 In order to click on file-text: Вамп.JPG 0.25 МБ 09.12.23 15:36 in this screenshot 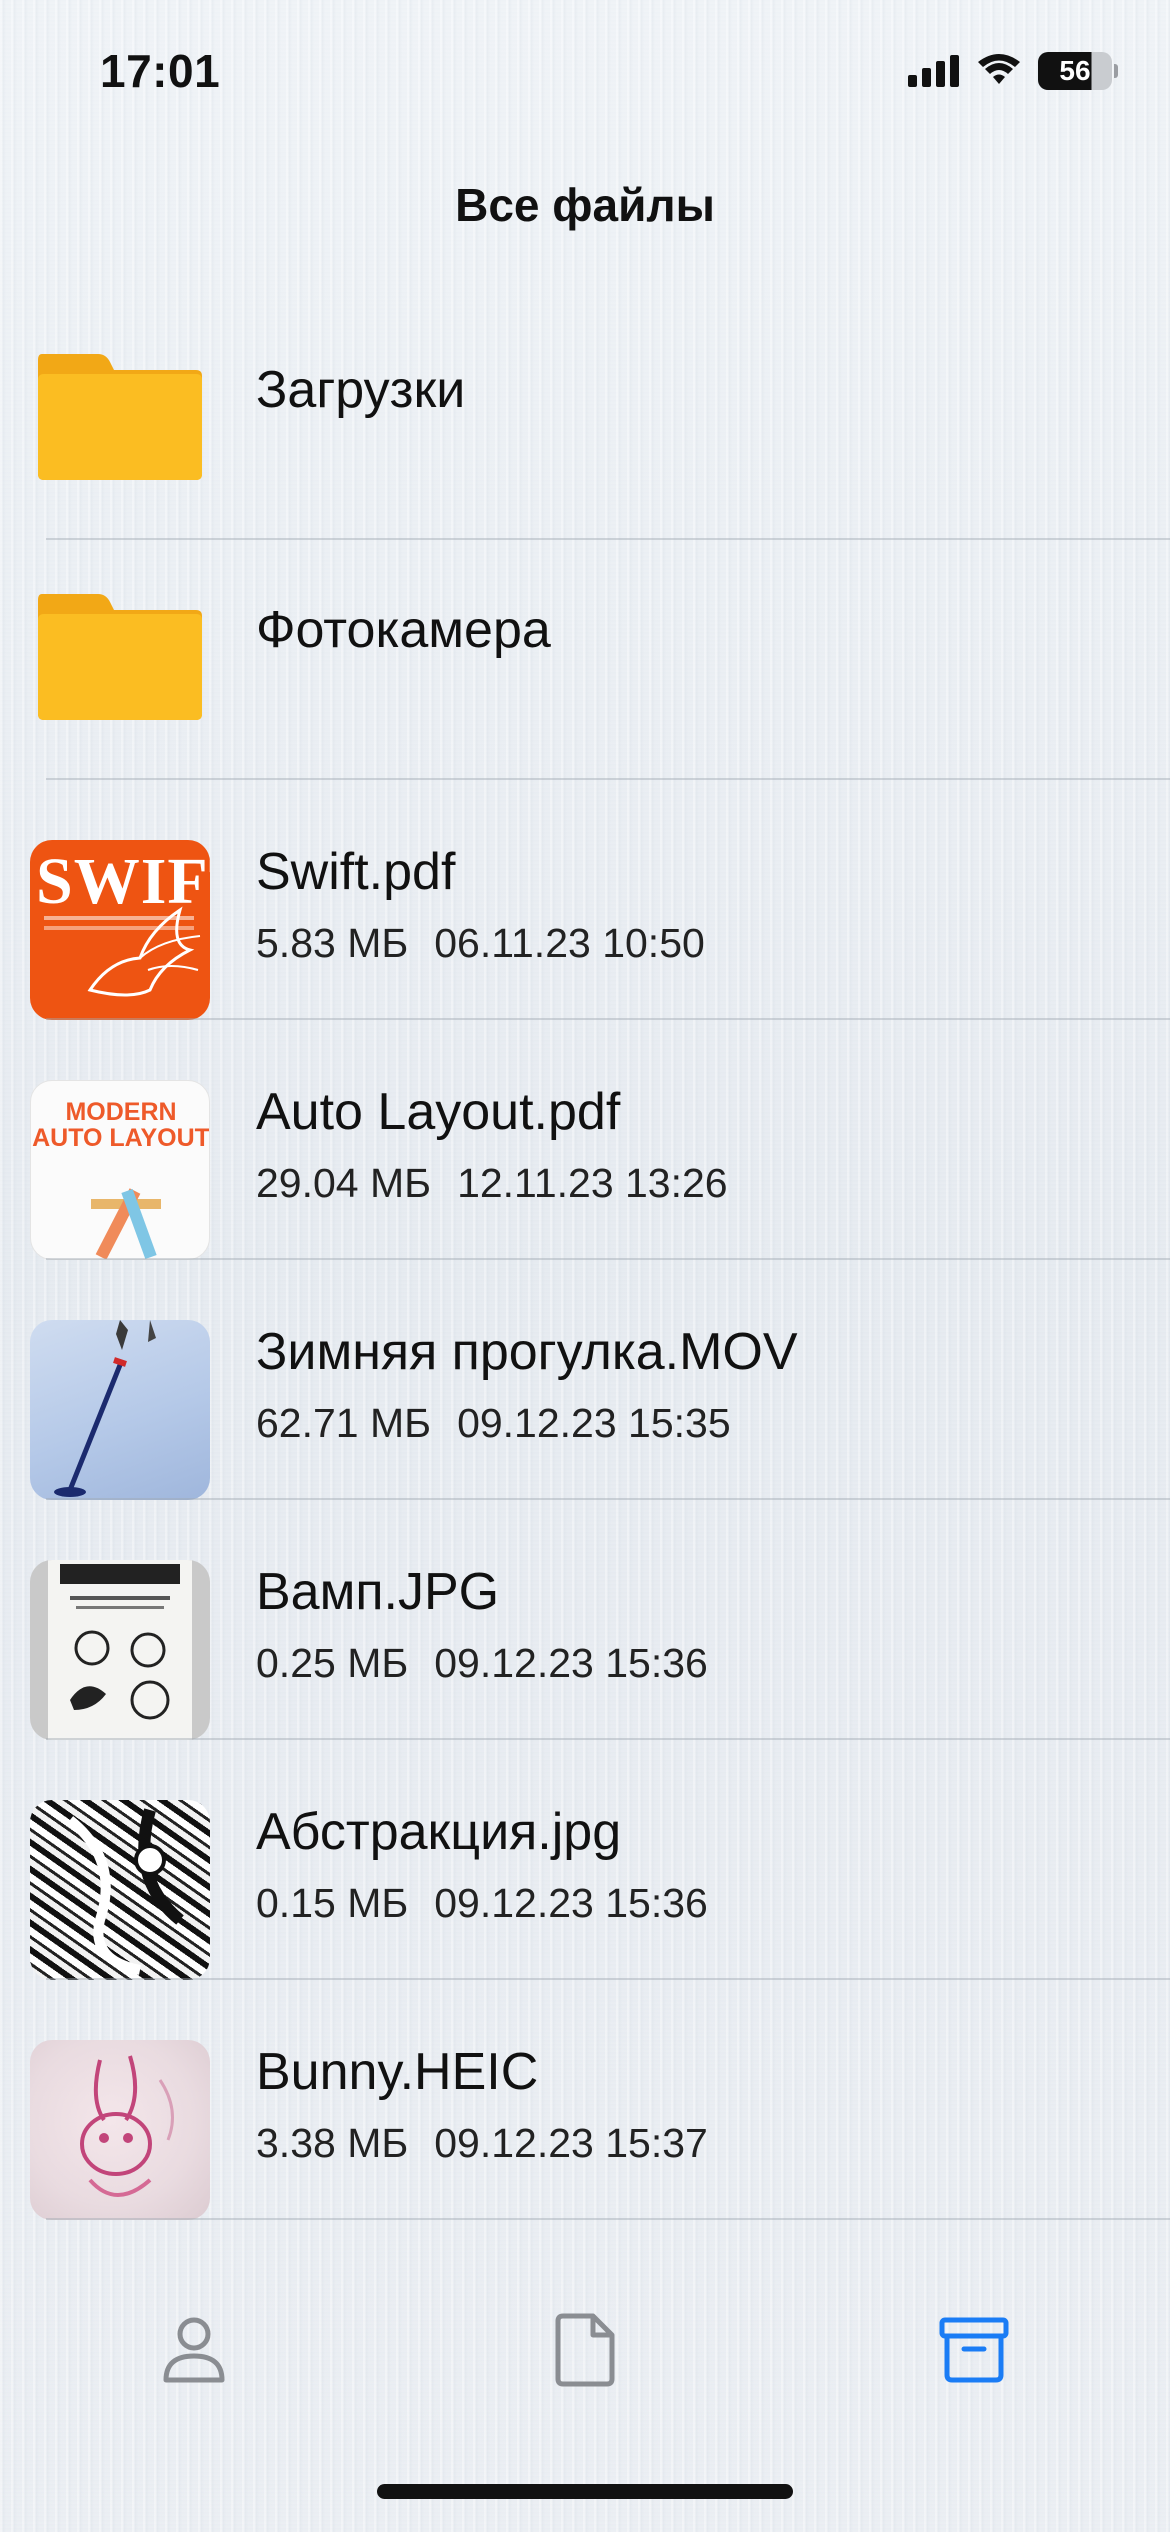, I will do `click(482, 1624)`.